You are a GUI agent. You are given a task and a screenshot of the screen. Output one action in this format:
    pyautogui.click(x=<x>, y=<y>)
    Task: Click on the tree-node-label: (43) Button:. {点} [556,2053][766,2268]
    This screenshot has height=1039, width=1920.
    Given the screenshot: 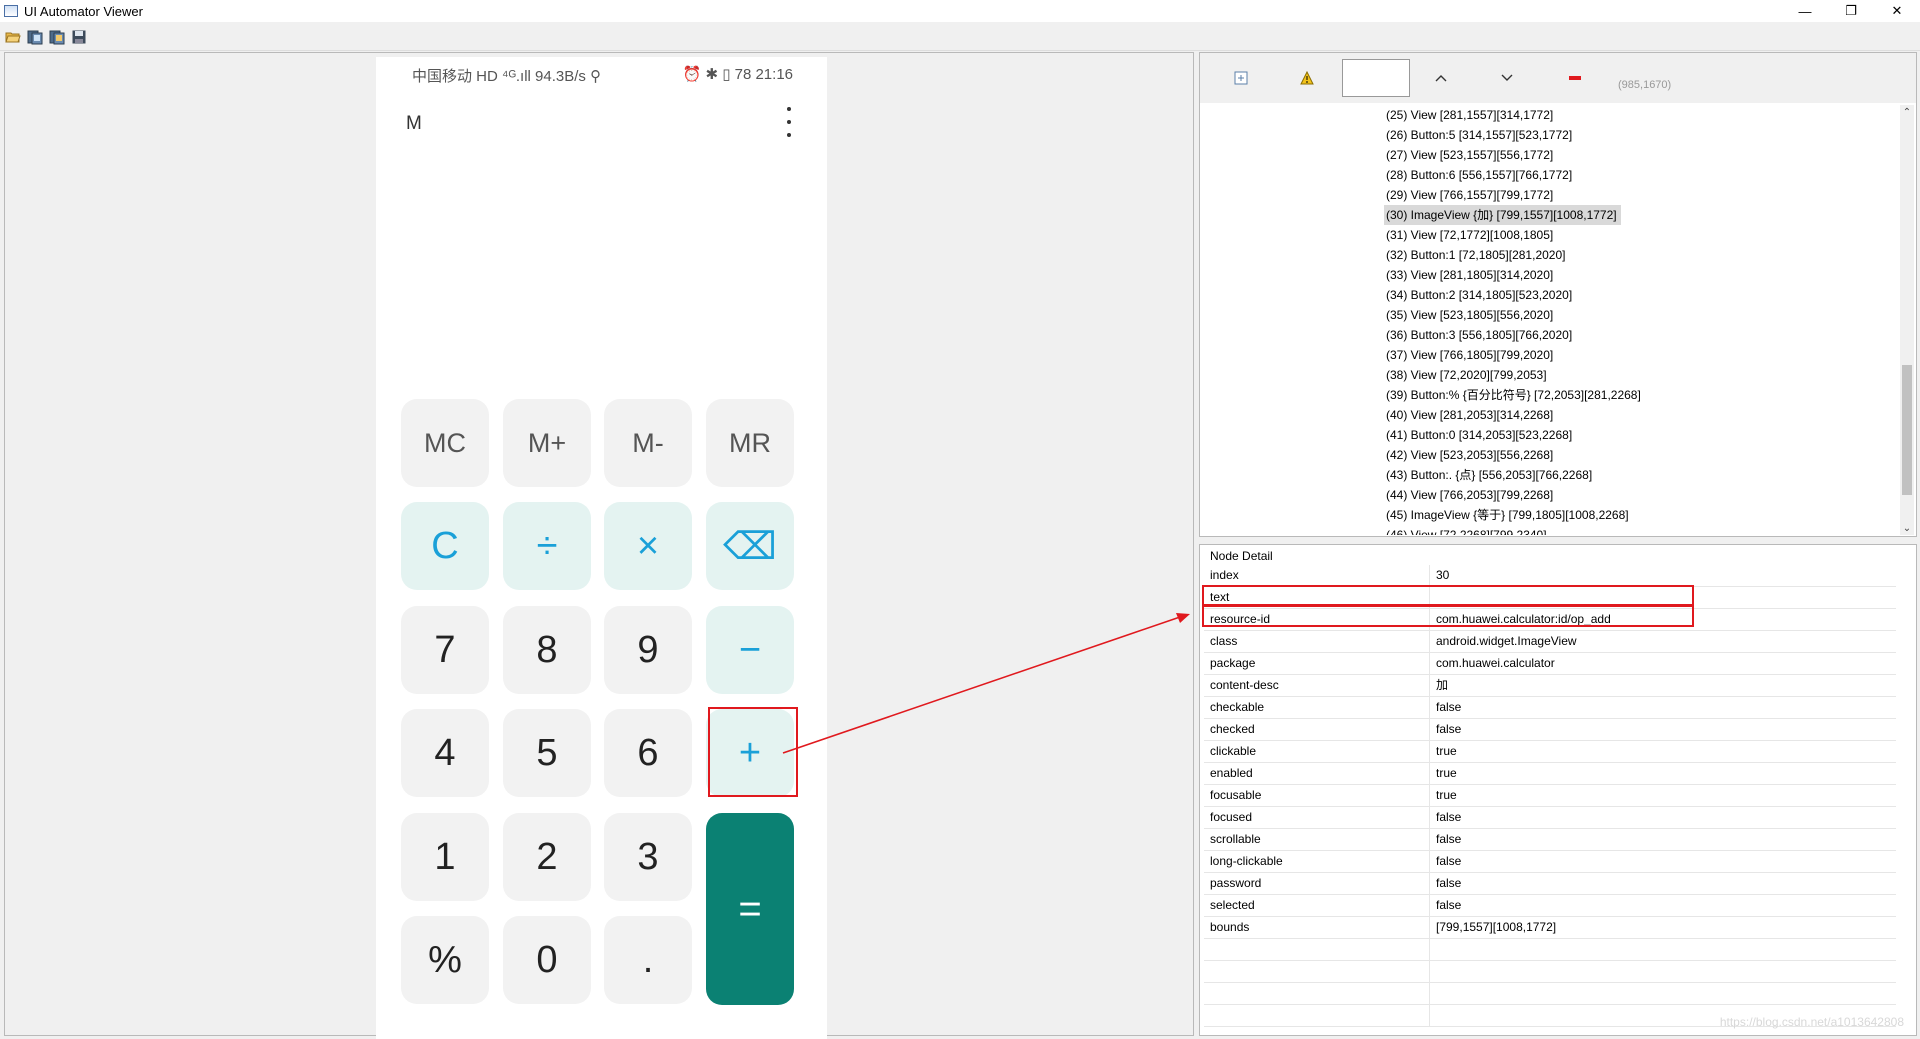 What is the action you would take?
    pyautogui.click(x=1489, y=475)
    